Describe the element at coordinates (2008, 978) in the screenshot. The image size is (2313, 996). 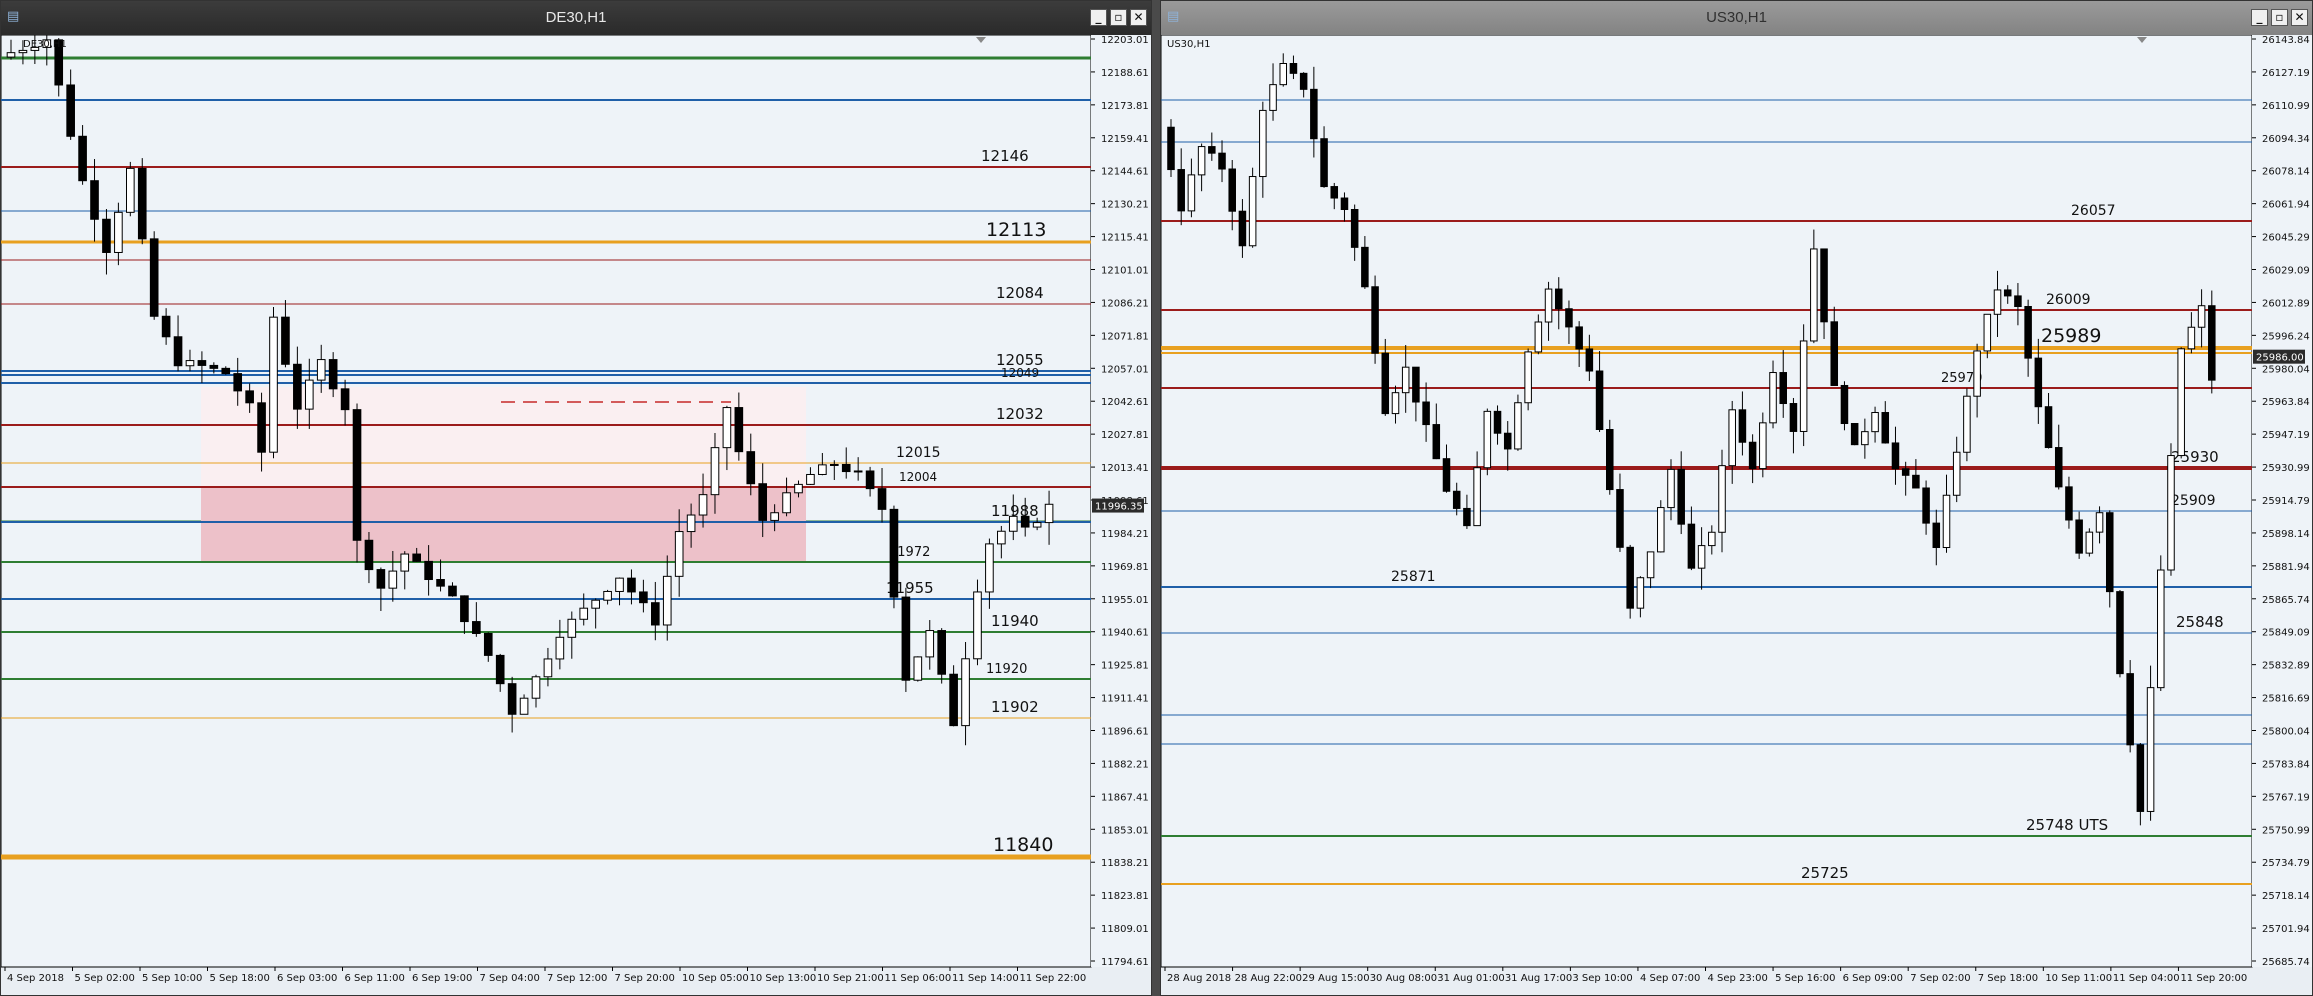
I see `time-tick-label: 7 Sep 18:00` at that location.